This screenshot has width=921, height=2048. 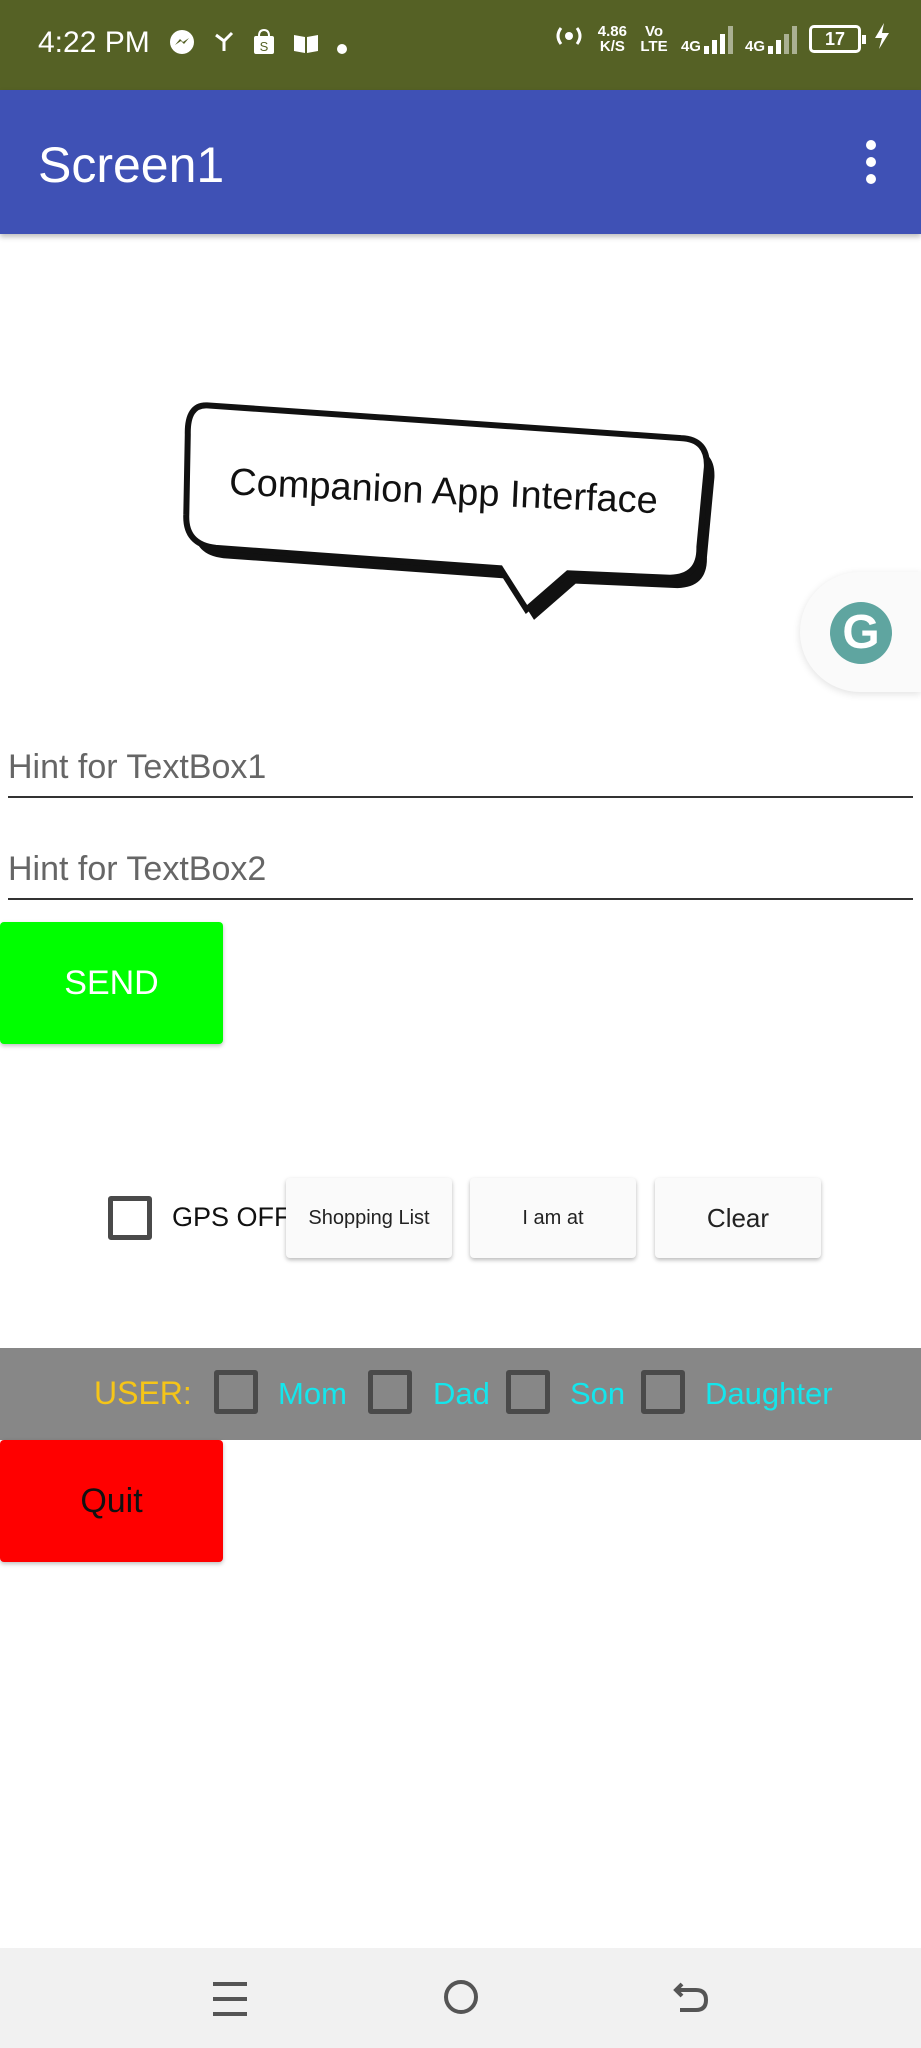 I want to click on recents-menu-icon, so click(x=230, y=1999).